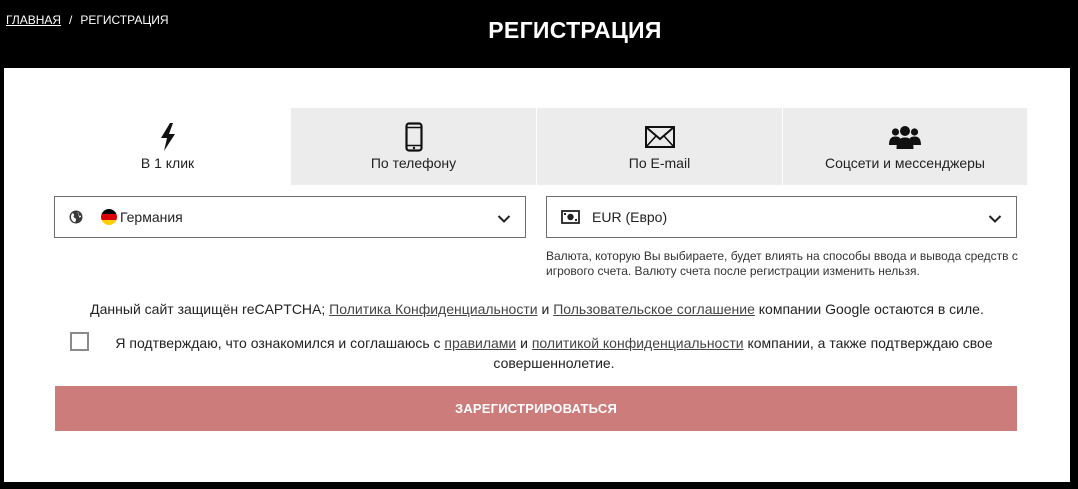 The width and height of the screenshot is (1078, 489). Describe the element at coordinates (413, 163) in the screenshot. I see `tab-label: По телефону` at that location.